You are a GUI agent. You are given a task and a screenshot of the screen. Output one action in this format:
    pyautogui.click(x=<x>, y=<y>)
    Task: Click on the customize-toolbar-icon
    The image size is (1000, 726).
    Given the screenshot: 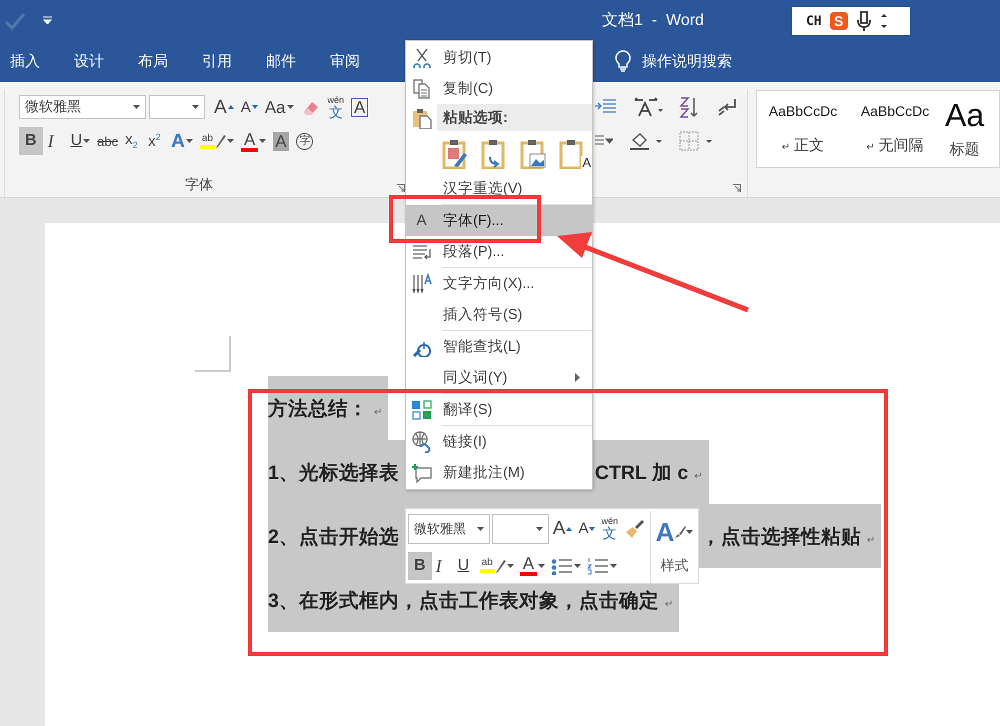 What is the action you would take?
    pyautogui.click(x=47, y=20)
    